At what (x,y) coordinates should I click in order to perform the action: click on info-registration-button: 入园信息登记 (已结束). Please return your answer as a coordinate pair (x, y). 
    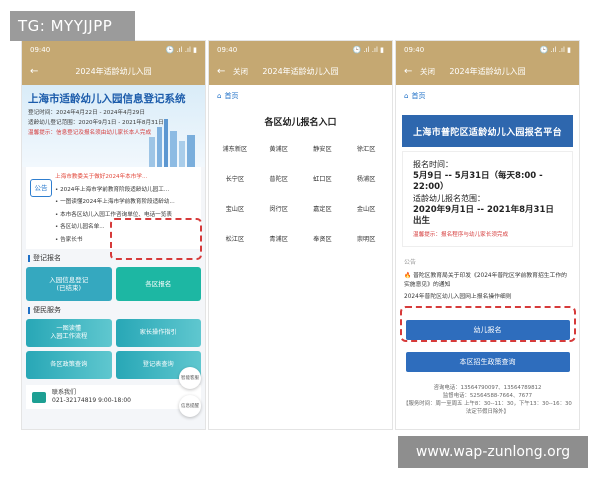
    Looking at the image, I should click on (69, 284).